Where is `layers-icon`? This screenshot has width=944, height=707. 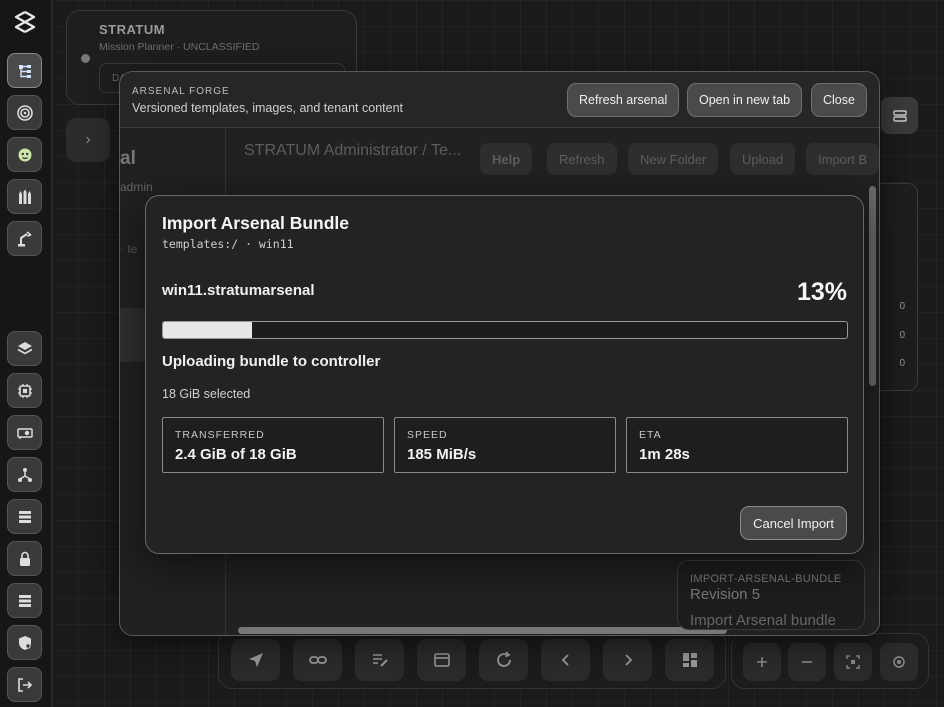
layers-icon is located at coordinates (24, 347).